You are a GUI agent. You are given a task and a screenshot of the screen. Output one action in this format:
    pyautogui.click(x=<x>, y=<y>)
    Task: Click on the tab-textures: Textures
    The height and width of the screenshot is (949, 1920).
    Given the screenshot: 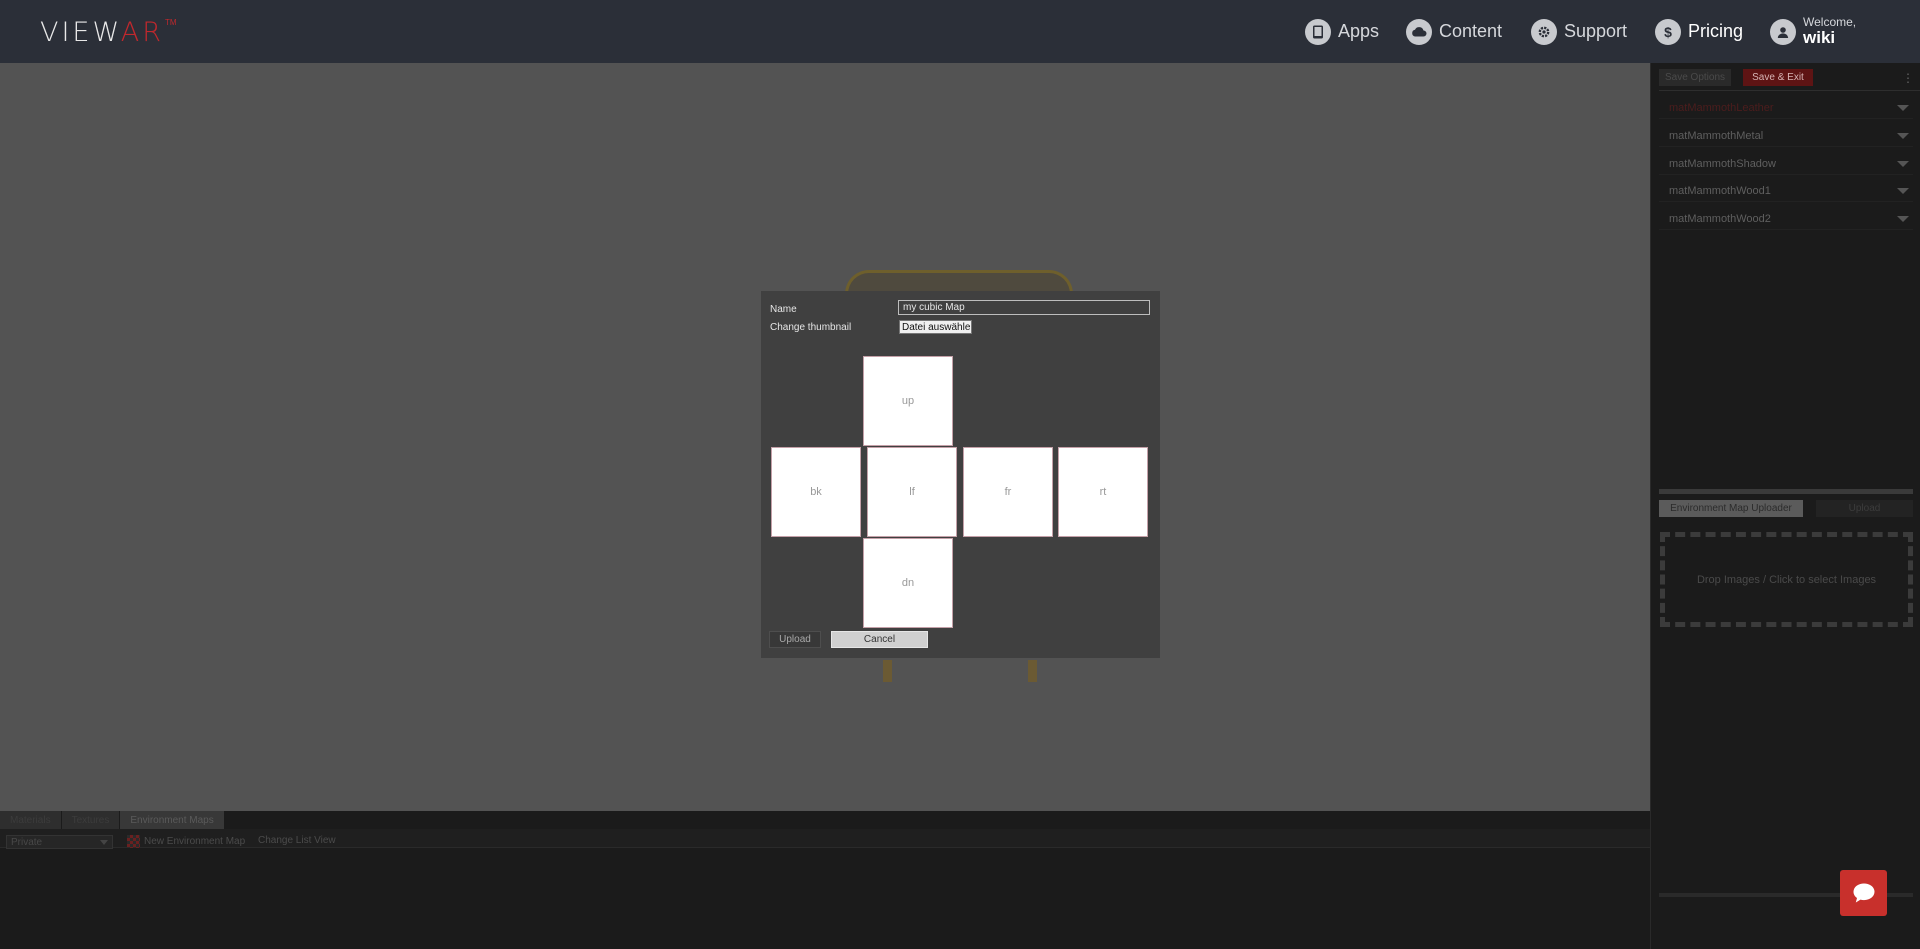 What is the action you would take?
    pyautogui.click(x=91, y=820)
    